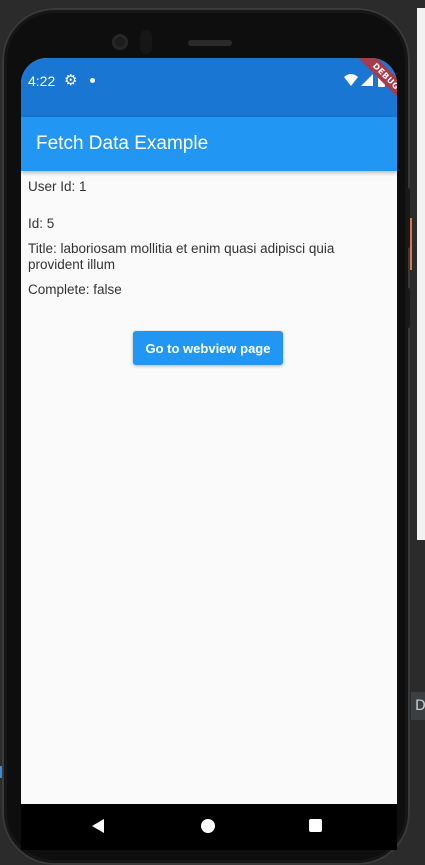 The image size is (425, 865). What do you see at coordinates (75, 289) in the screenshot?
I see `complete-text: Complete: false` at bounding box center [75, 289].